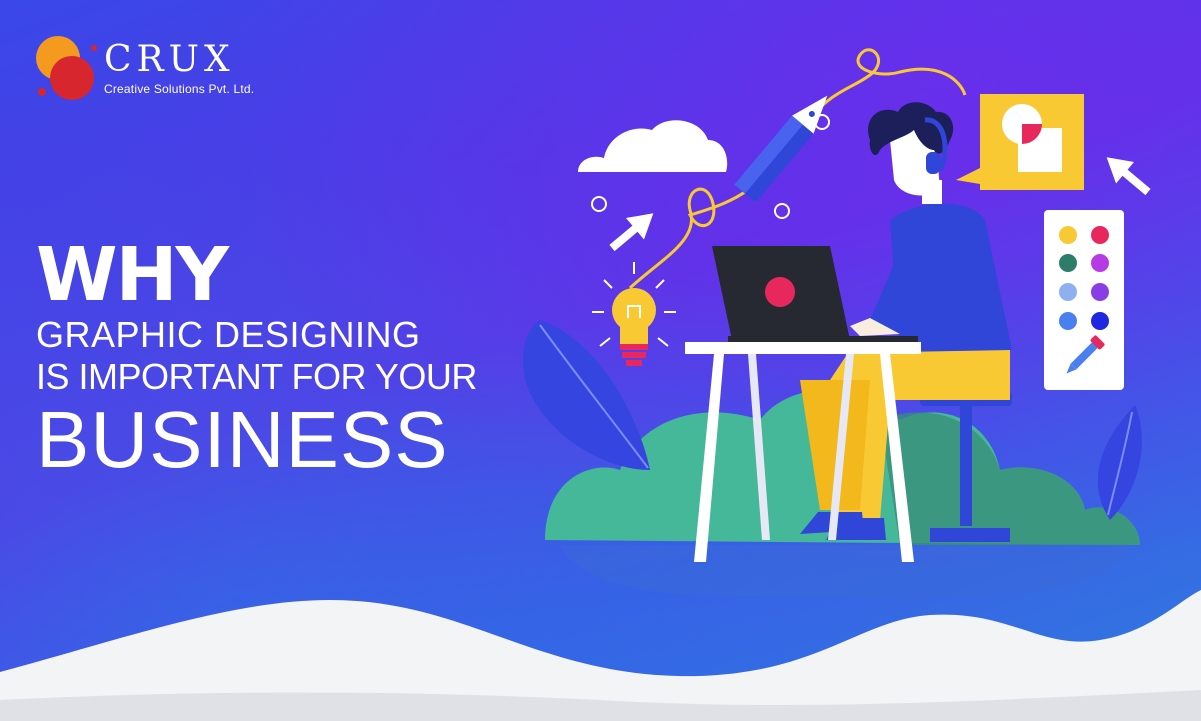 The image size is (1201, 721). What do you see at coordinates (179, 89) in the screenshot?
I see `brand-tagline: Creative Solutions Pvt. Ltd.` at bounding box center [179, 89].